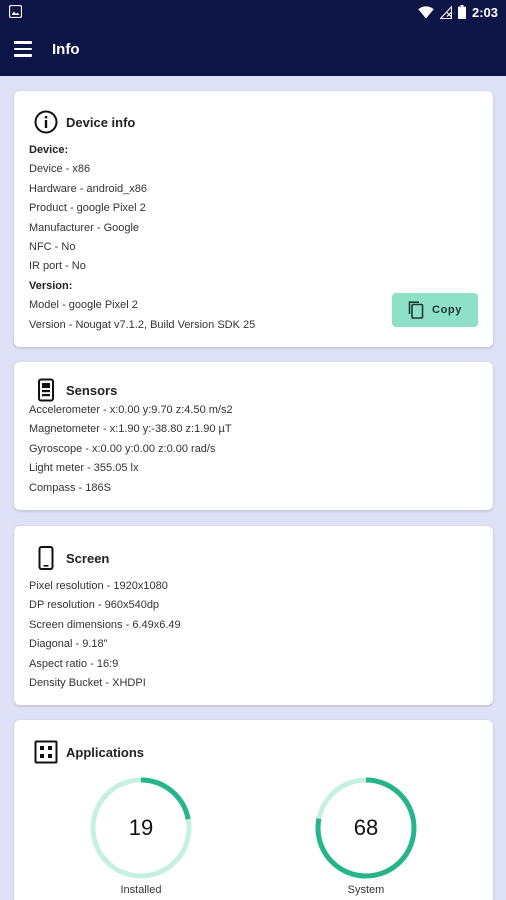 The height and width of the screenshot is (900, 506). I want to click on info-icon, so click(46, 122).